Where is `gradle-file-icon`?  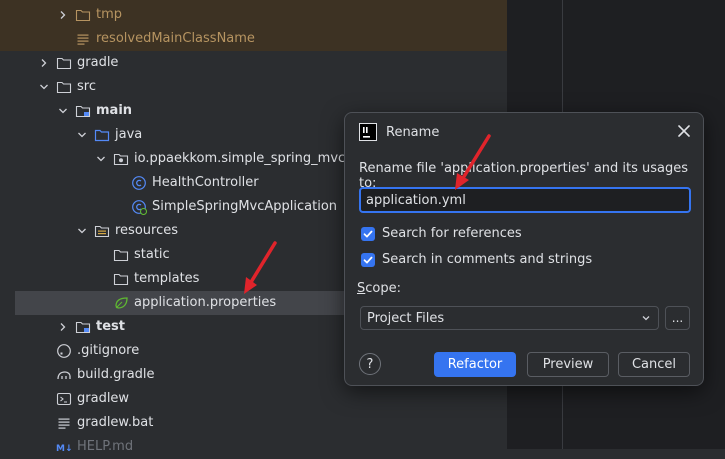 gradle-file-icon is located at coordinates (64, 375).